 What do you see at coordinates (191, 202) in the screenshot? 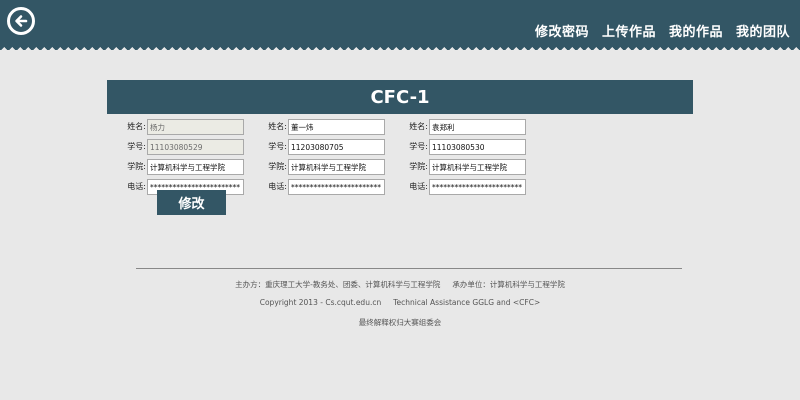
I see `edit-button: 修改` at bounding box center [191, 202].